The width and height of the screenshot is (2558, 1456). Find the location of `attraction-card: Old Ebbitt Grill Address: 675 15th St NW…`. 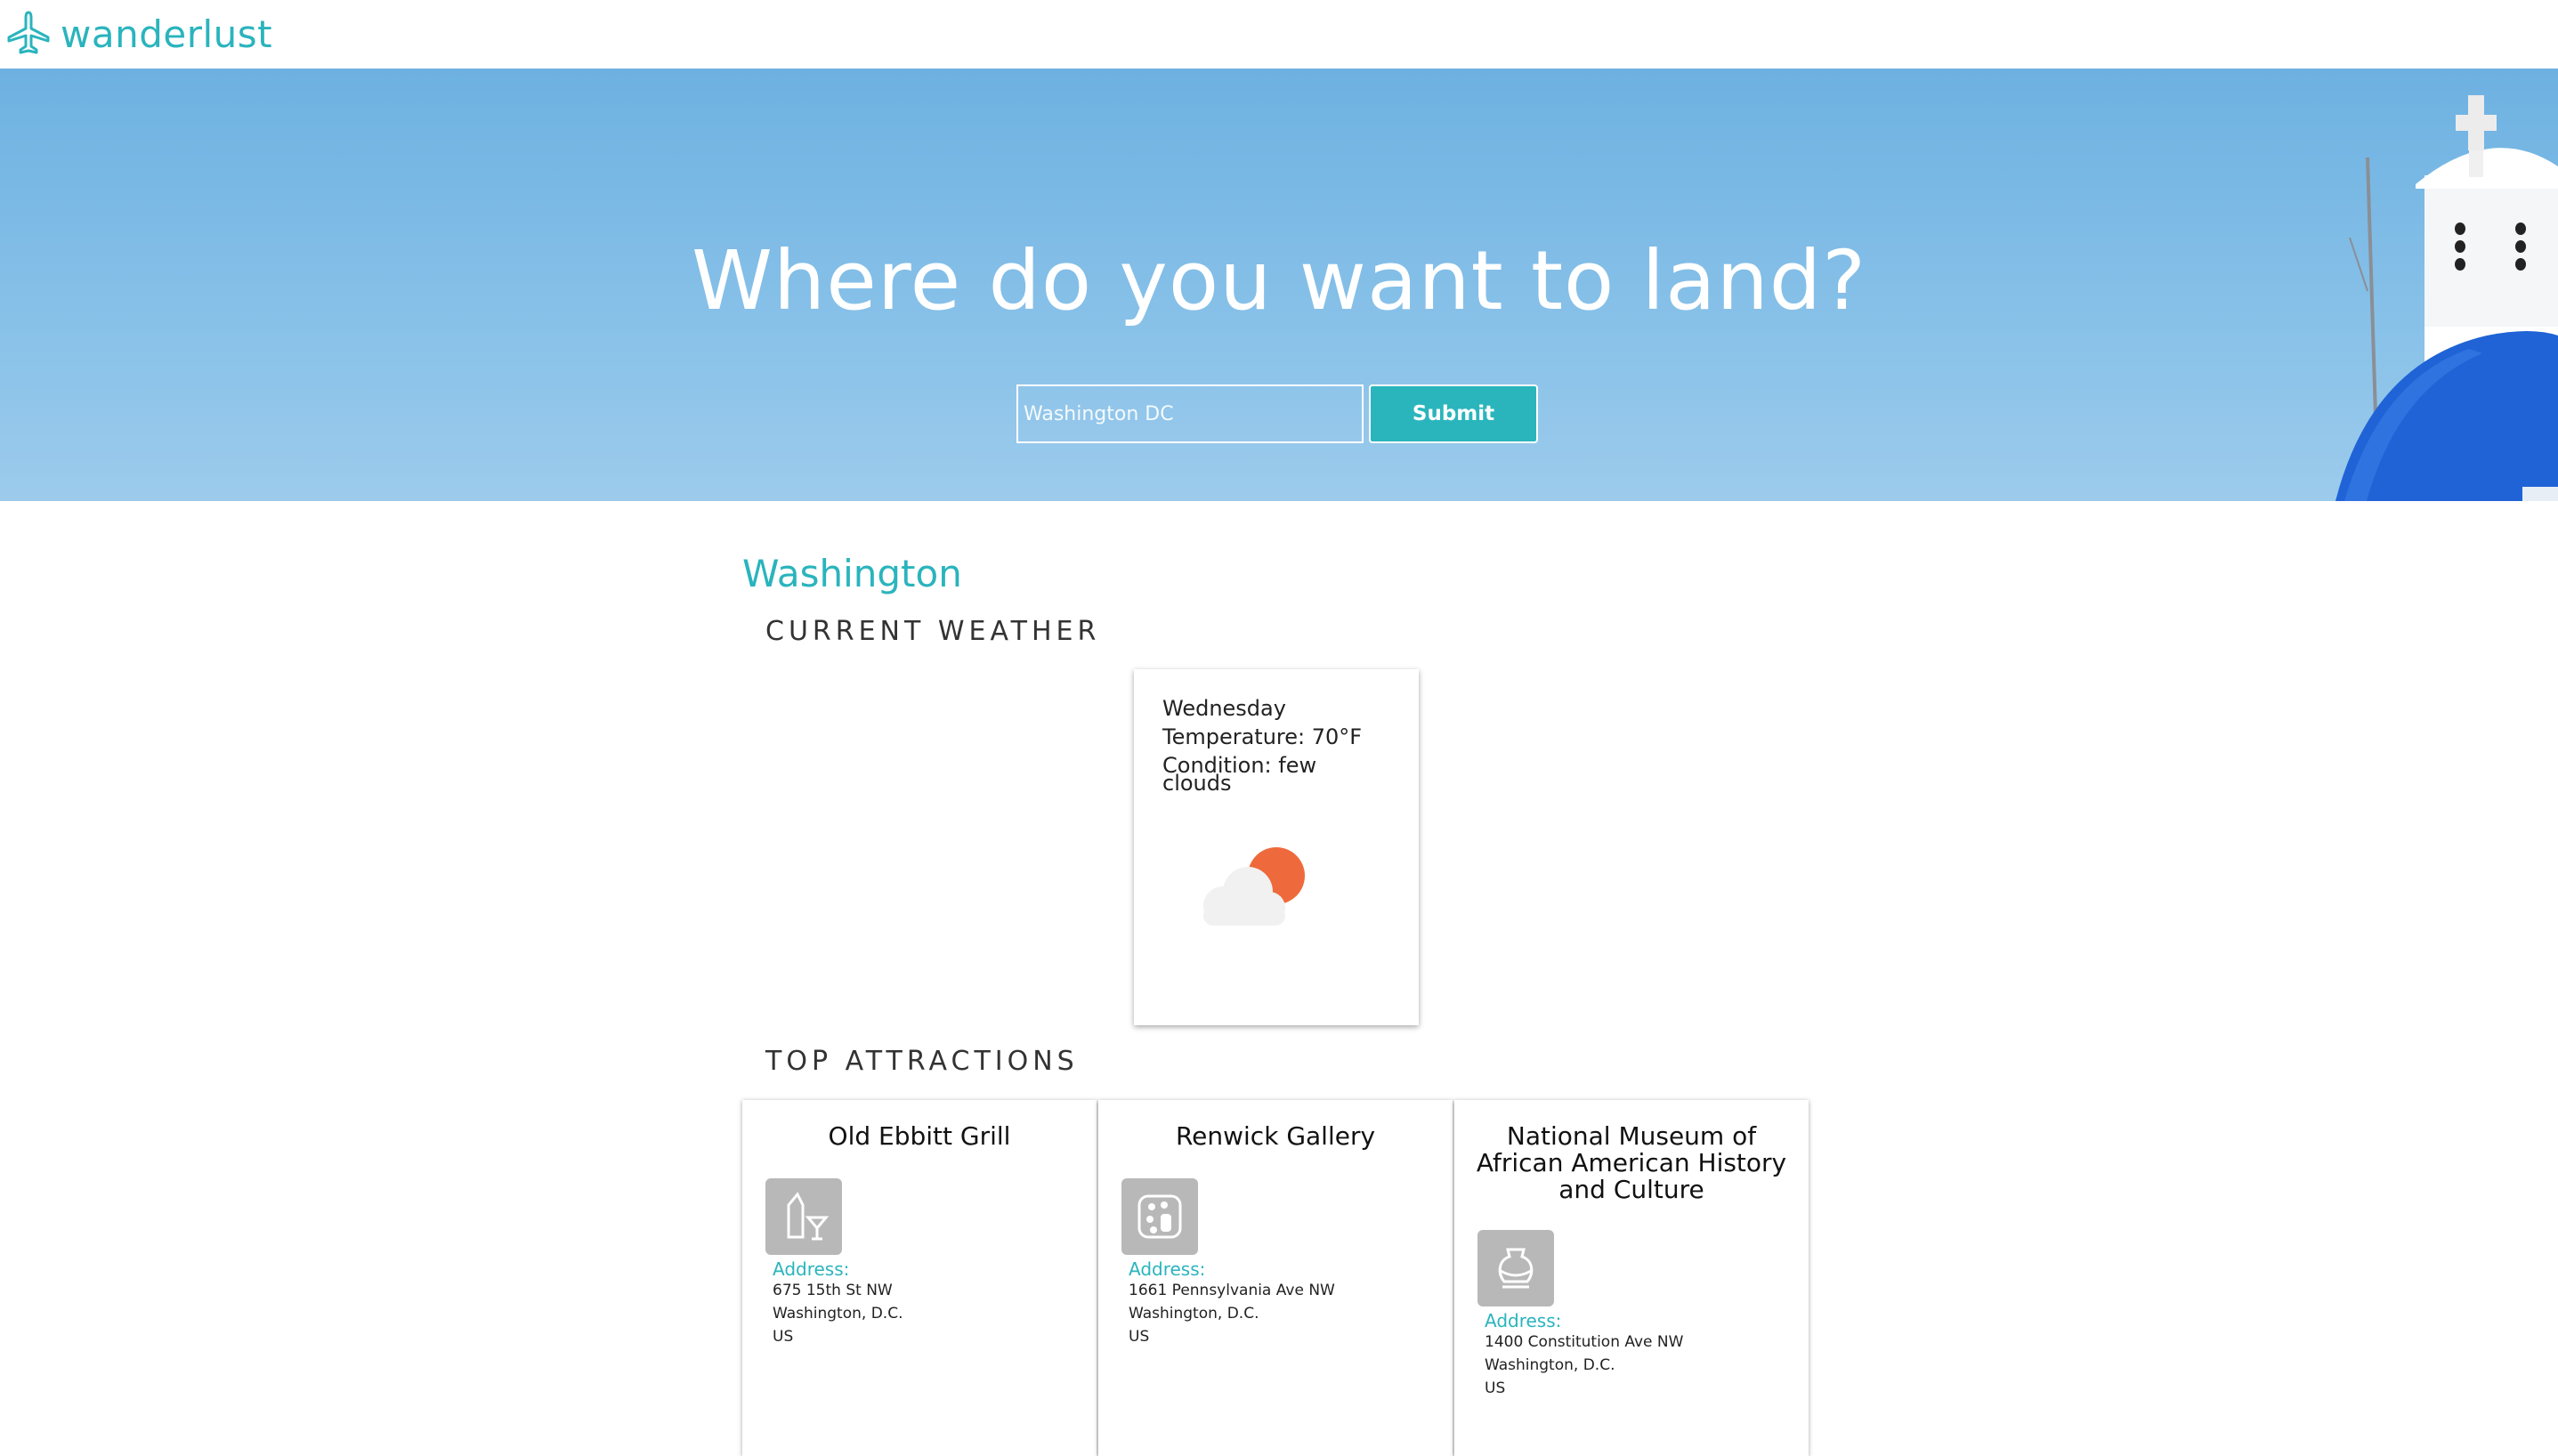

attraction-card: Old Ebbitt Grill Address: 675 15th St NW… is located at coordinates (920, 1278).